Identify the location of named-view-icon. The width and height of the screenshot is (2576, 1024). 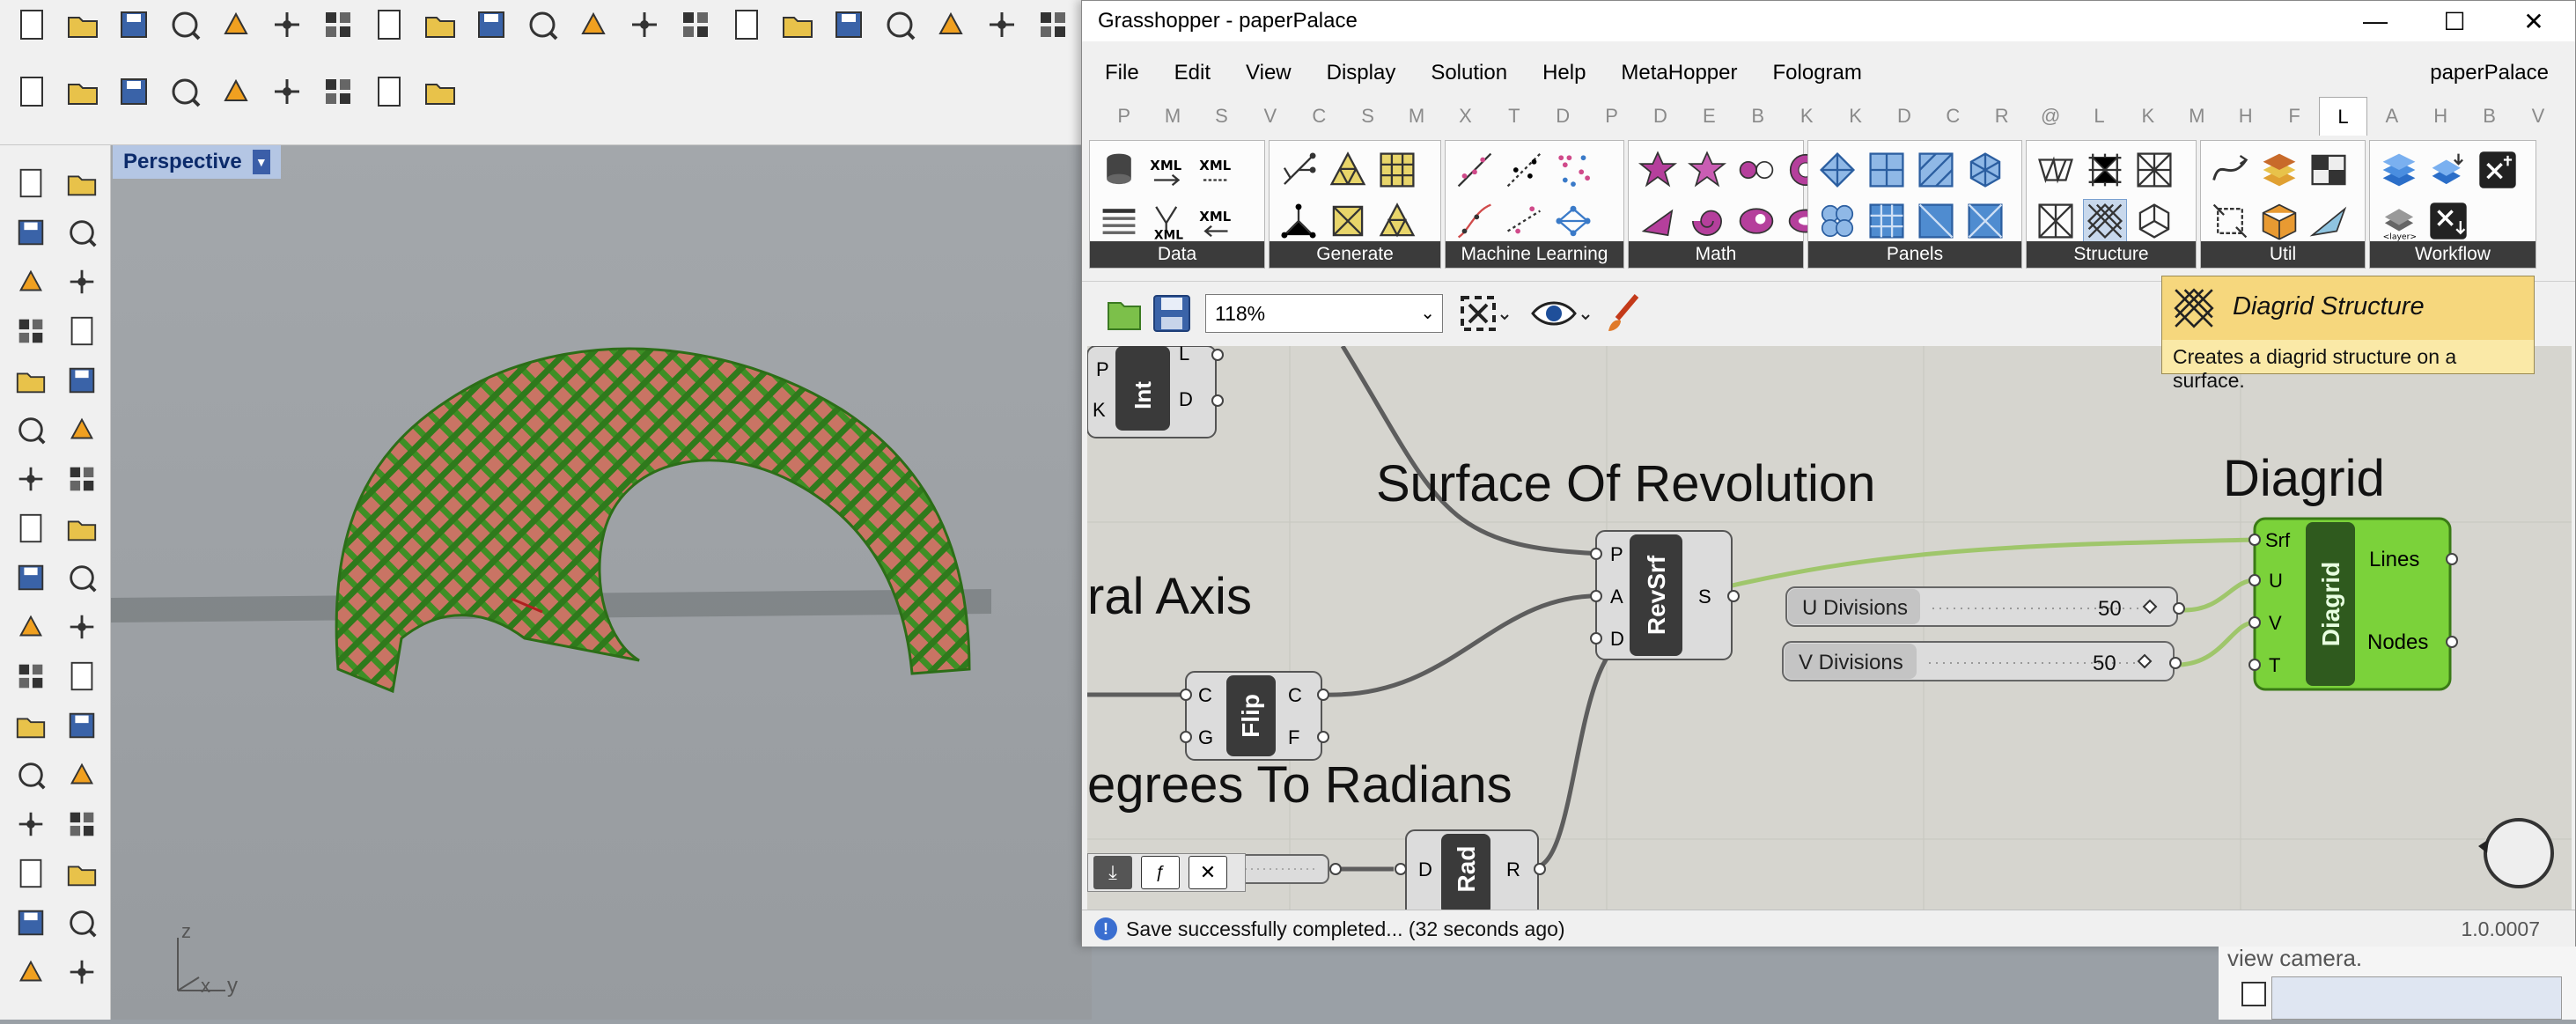
(185, 91).